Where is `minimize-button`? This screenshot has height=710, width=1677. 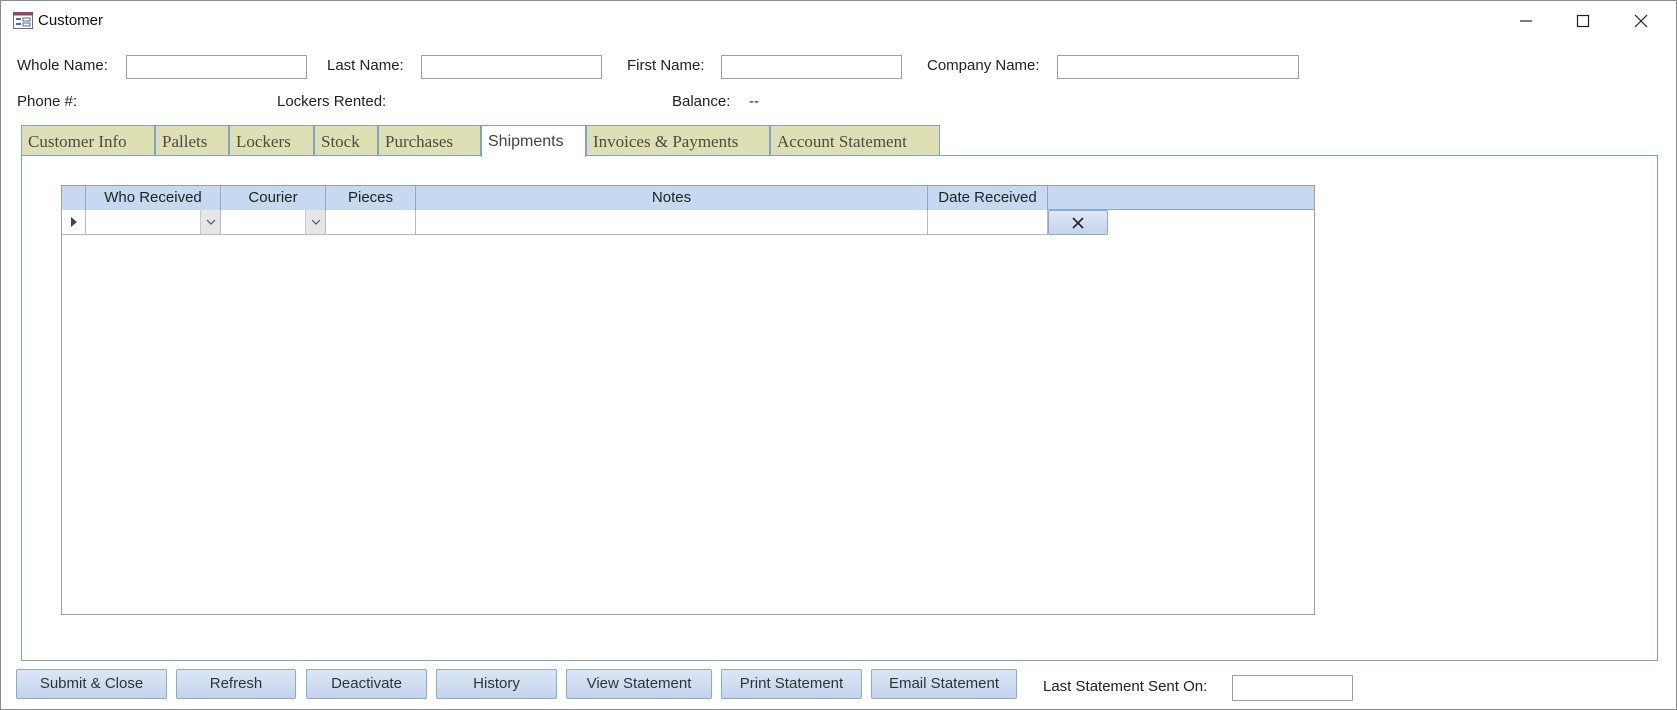
minimize-button is located at coordinates (1526, 21).